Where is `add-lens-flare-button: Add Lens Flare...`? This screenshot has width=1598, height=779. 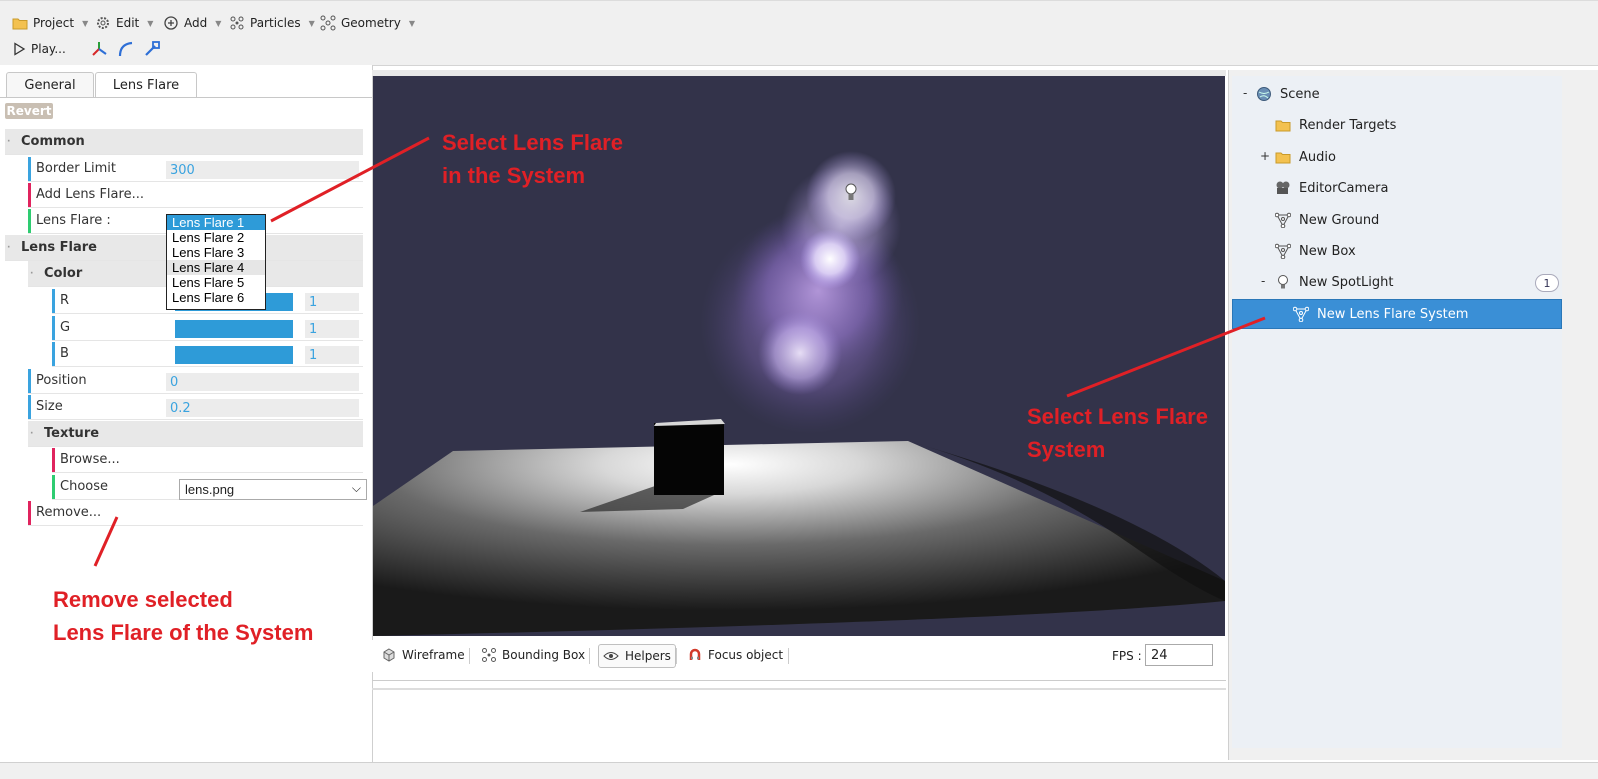
add-lens-flare-button: Add Lens Flare... is located at coordinates (90, 194).